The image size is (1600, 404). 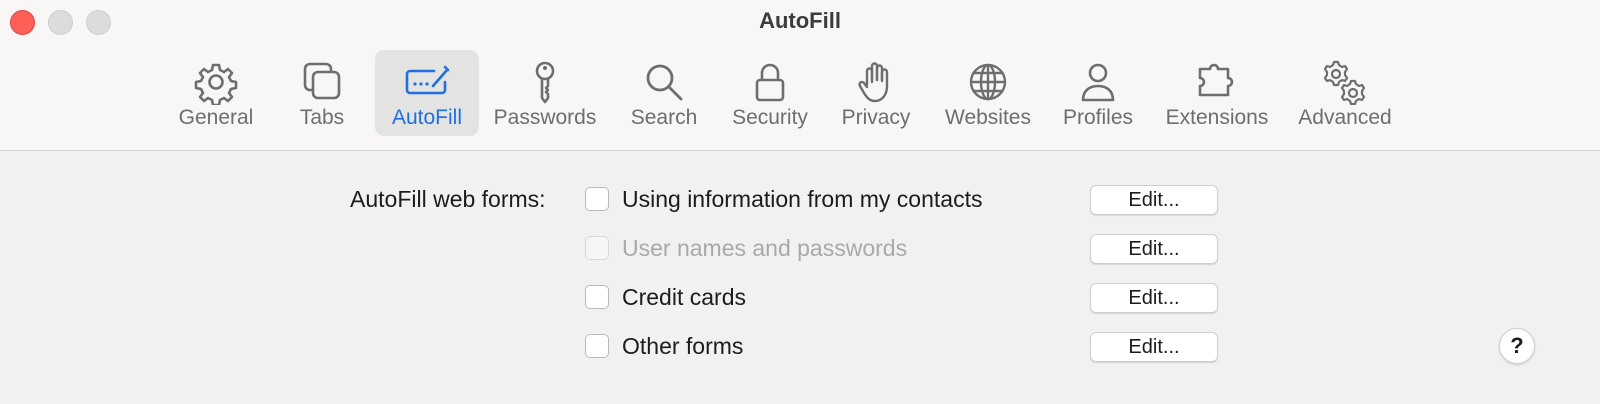 I want to click on tab-extensions: Extensions, so click(x=1217, y=93).